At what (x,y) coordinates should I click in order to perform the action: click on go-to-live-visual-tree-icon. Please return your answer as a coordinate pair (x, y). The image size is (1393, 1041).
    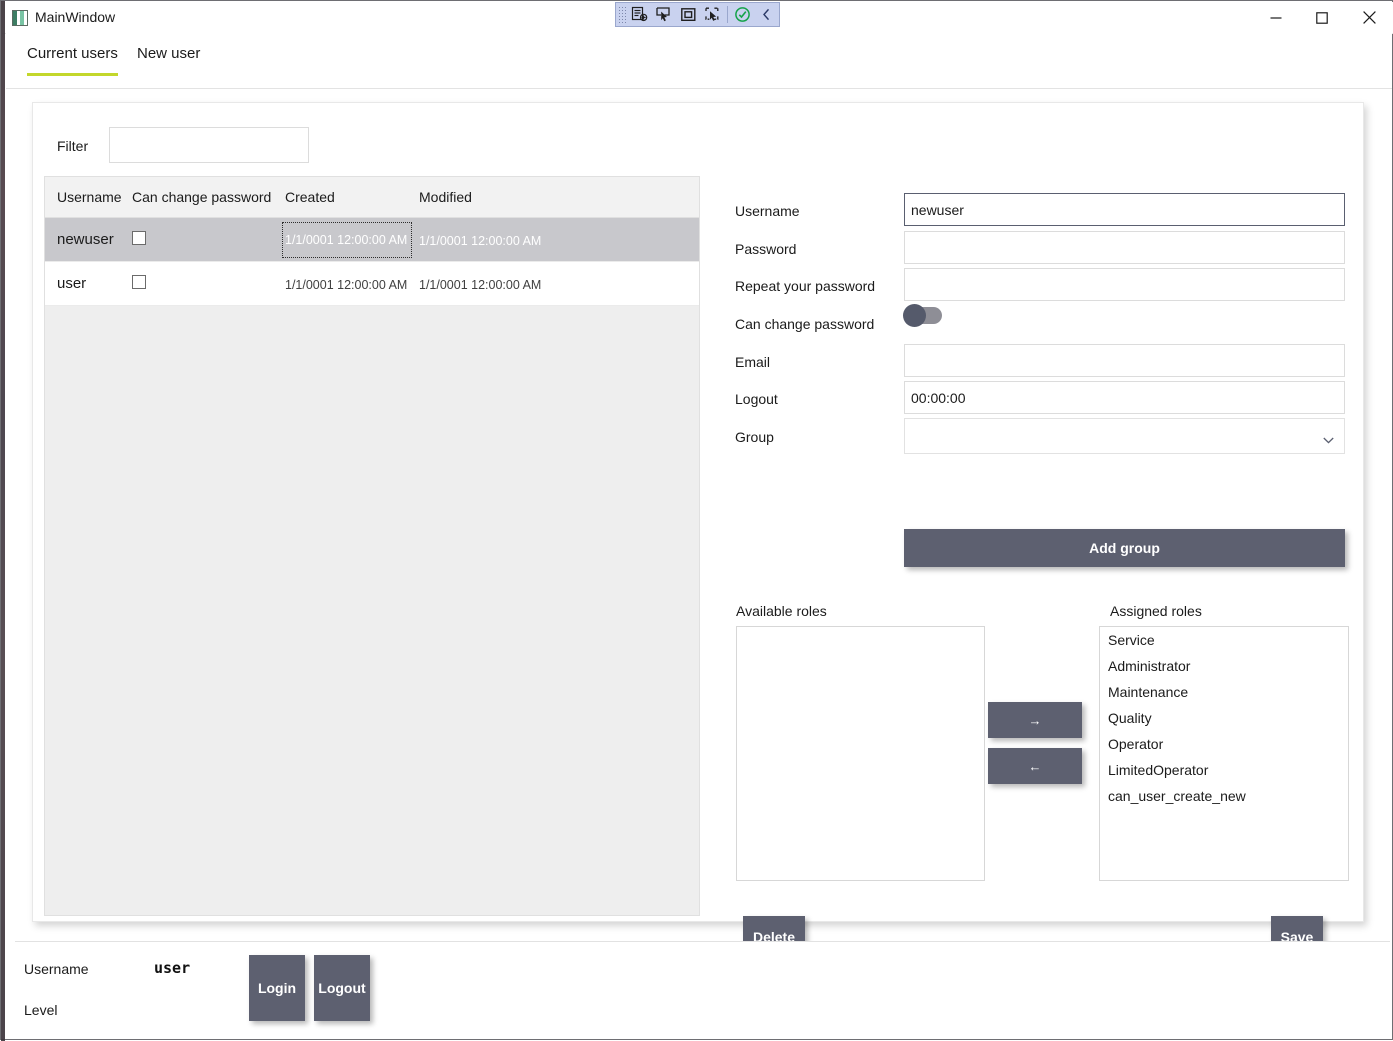
    Looking at the image, I should click on (639, 14).